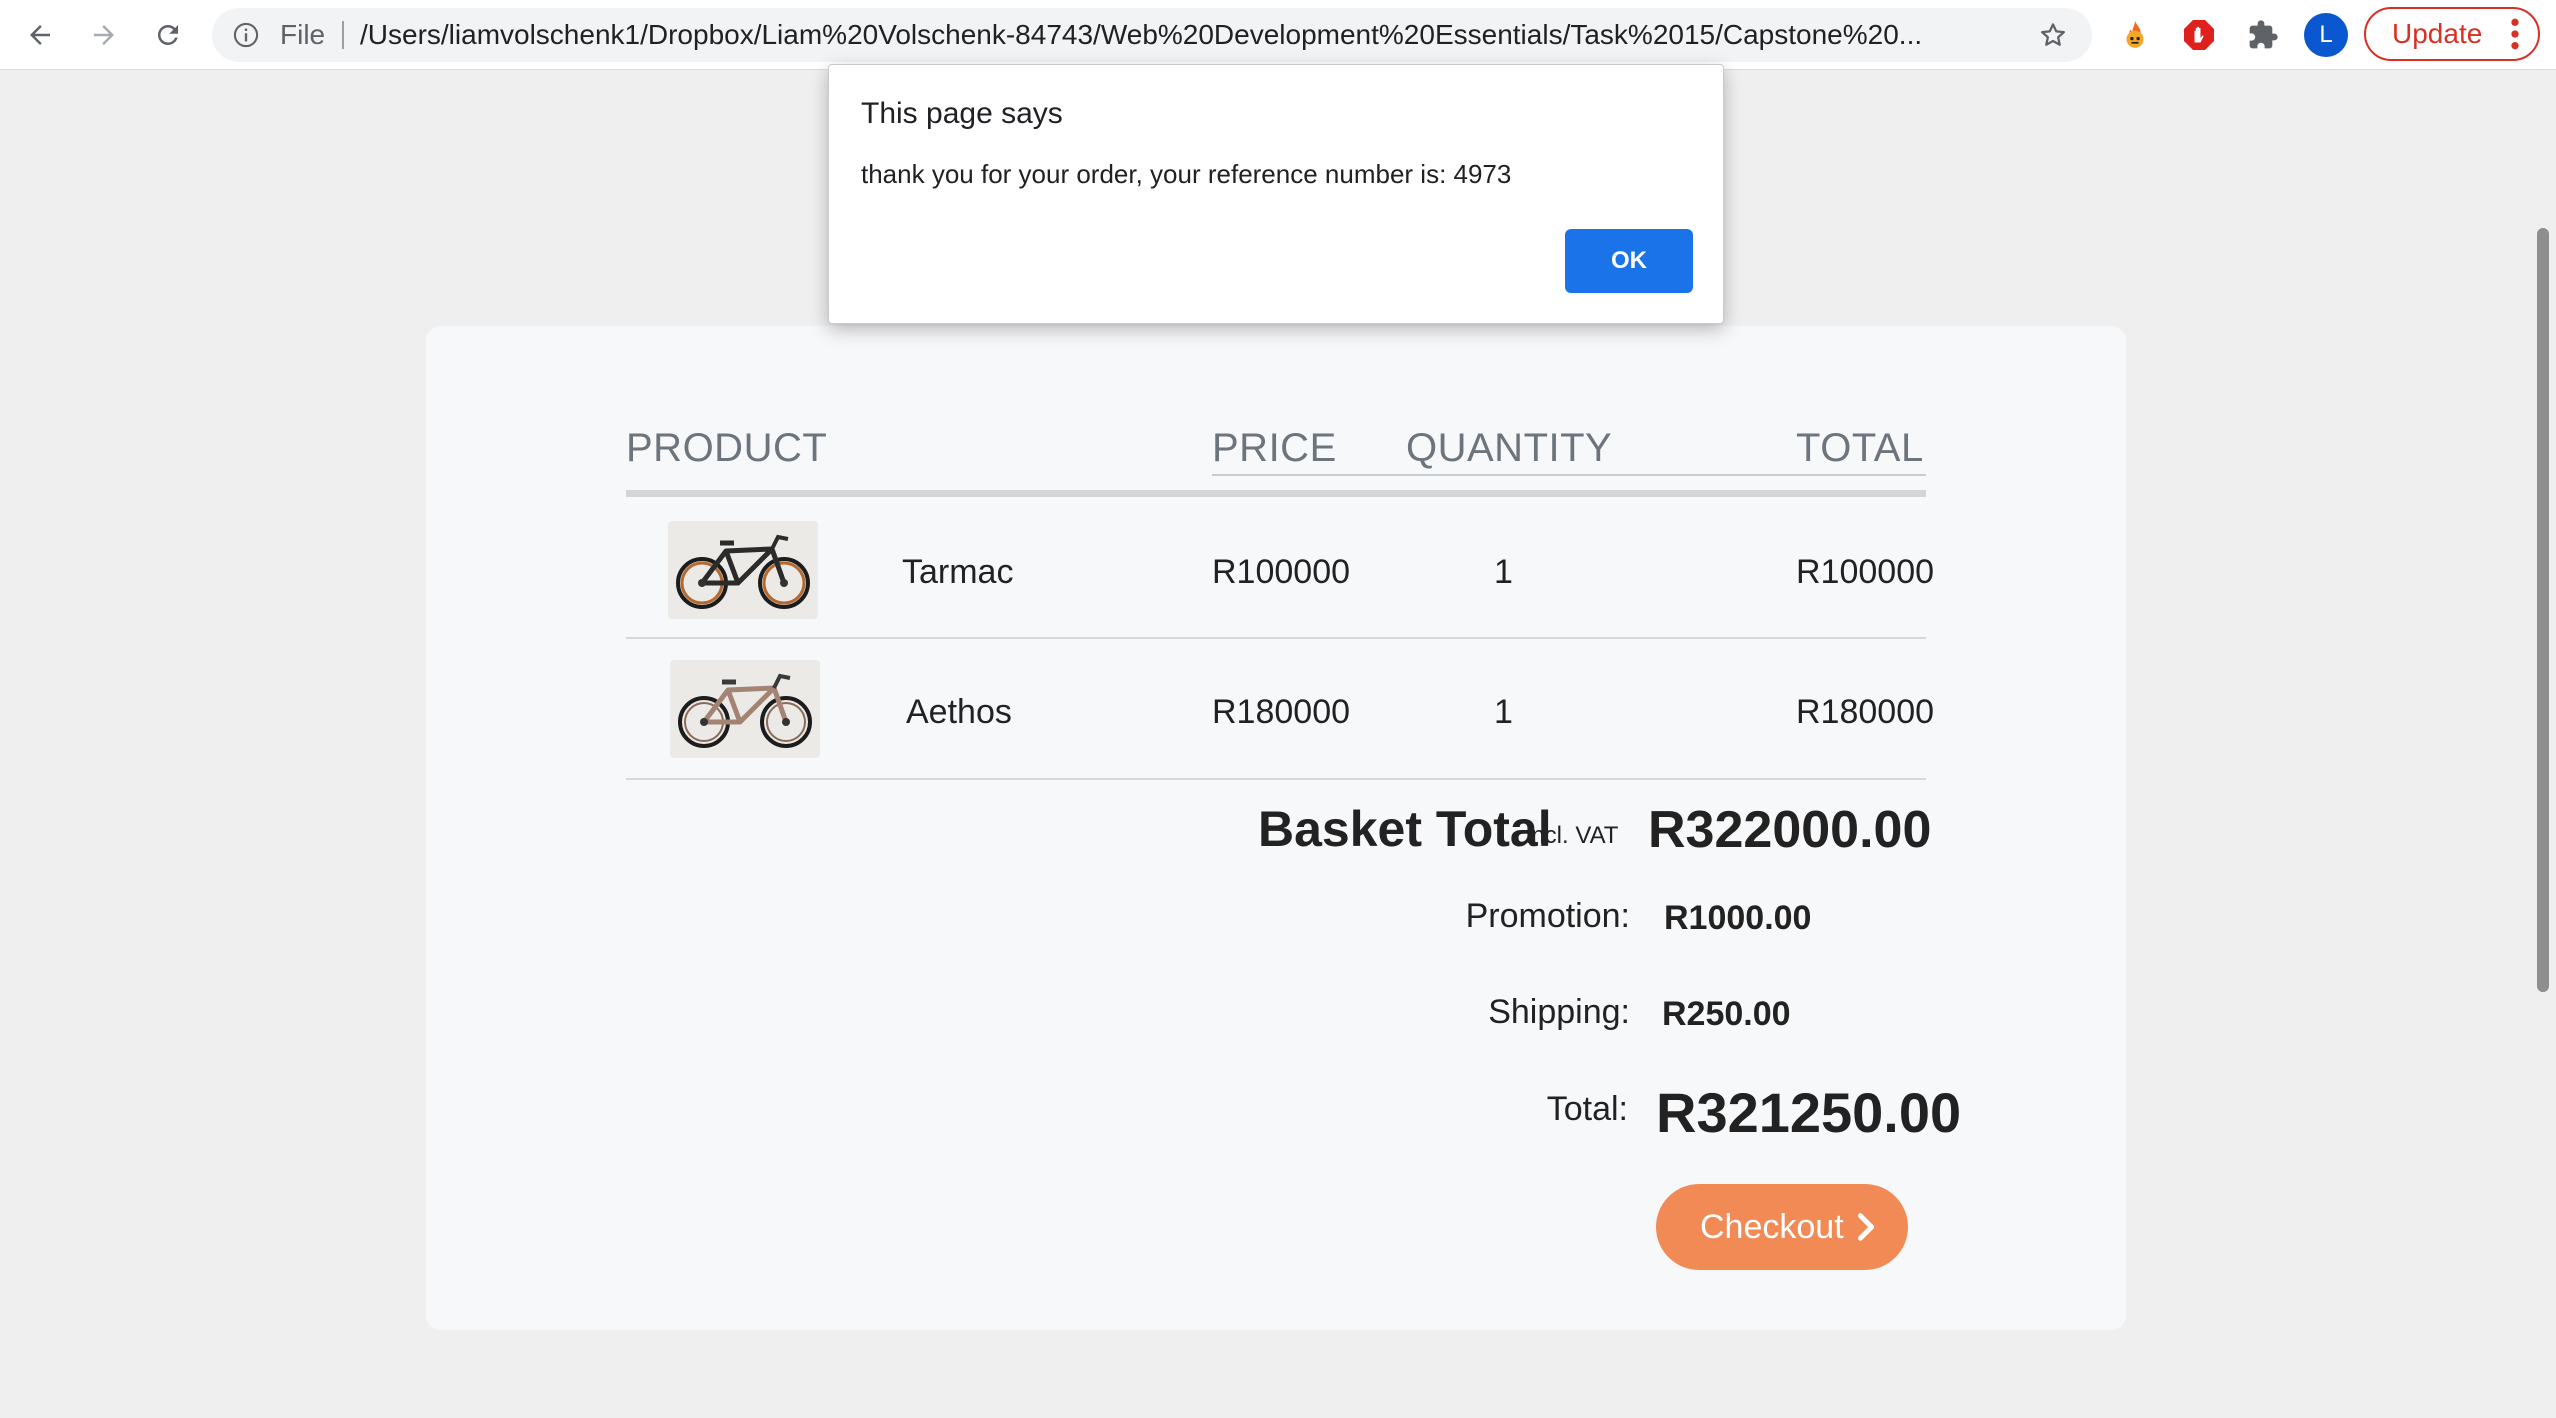  I want to click on basket-total-vat-note: incl. VAT, so click(1572, 835).